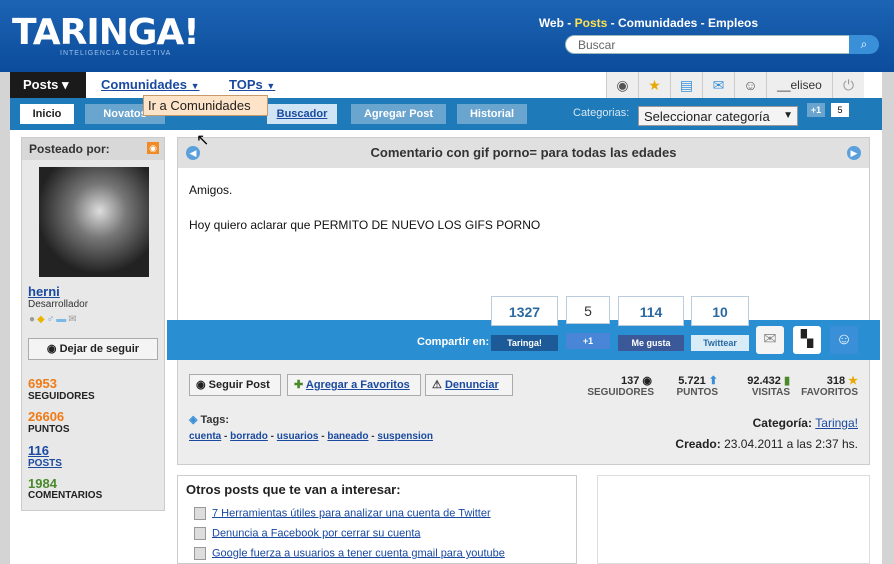 The height and width of the screenshot is (564, 894). I want to click on tab-tops-label: TOPs, so click(246, 84).